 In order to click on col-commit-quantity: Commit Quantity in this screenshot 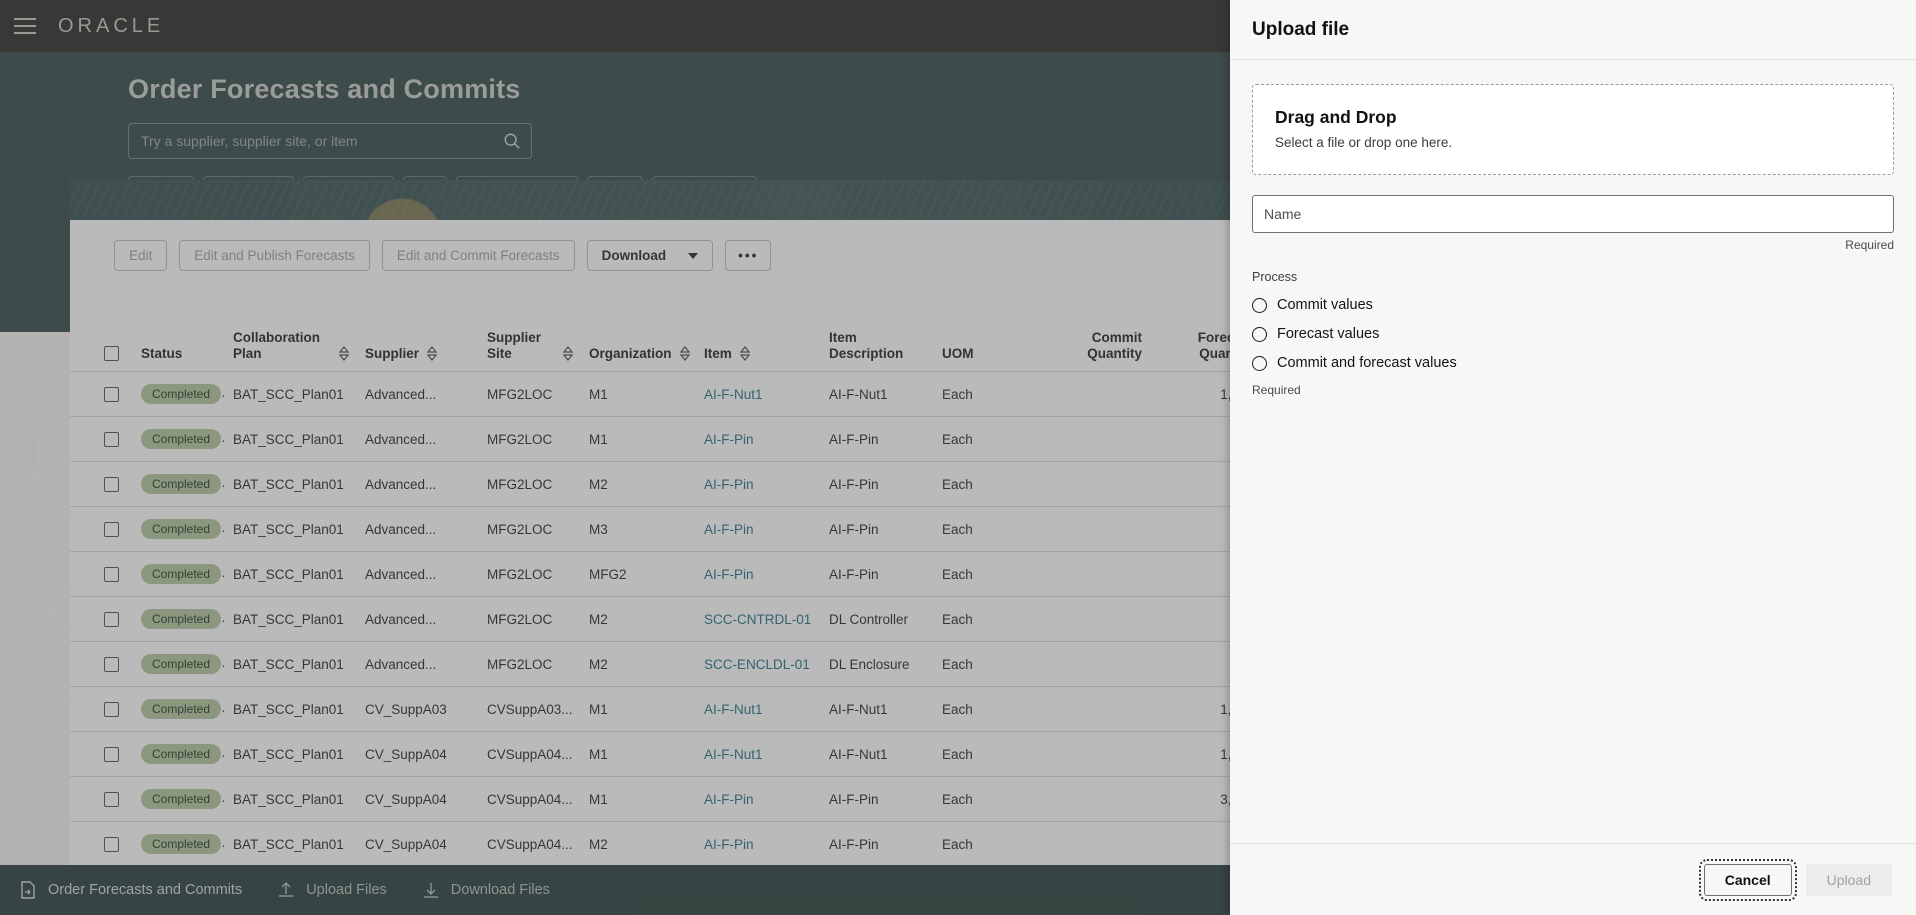, I will do `click(1090, 346)`.